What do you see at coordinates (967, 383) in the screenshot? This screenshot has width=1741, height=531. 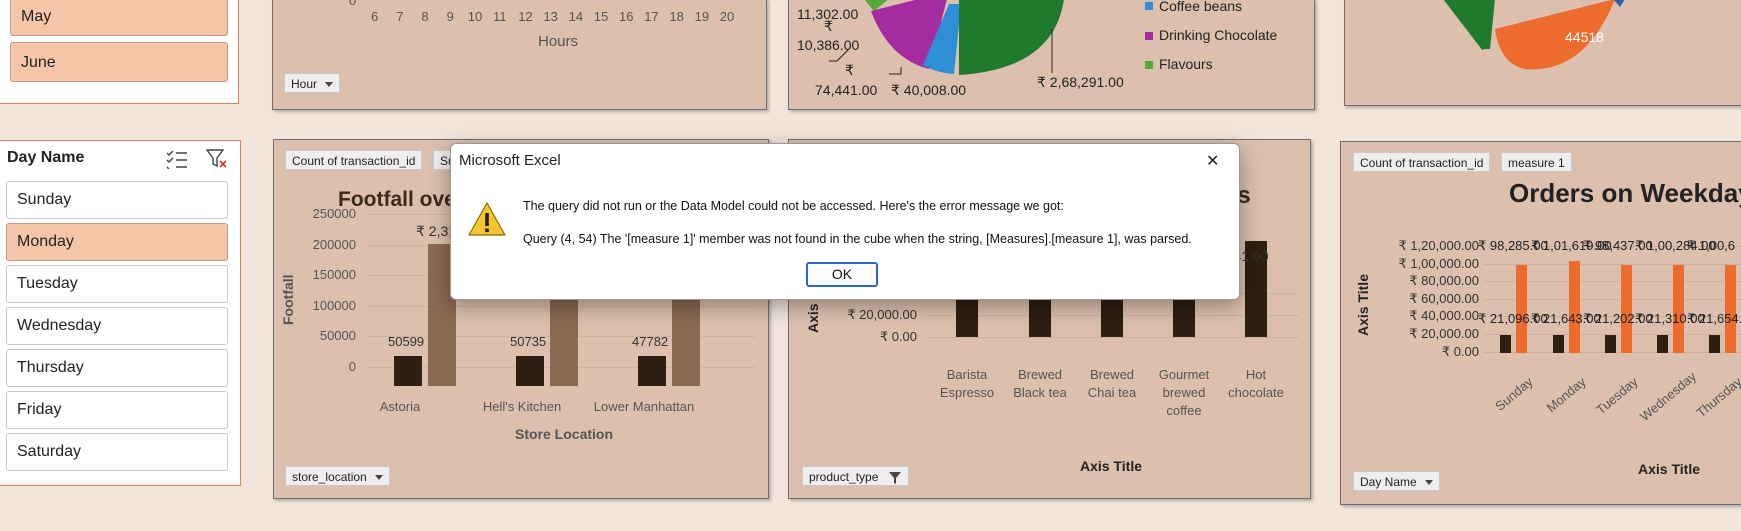 I see `x-tick-label: Barista Espresso` at bounding box center [967, 383].